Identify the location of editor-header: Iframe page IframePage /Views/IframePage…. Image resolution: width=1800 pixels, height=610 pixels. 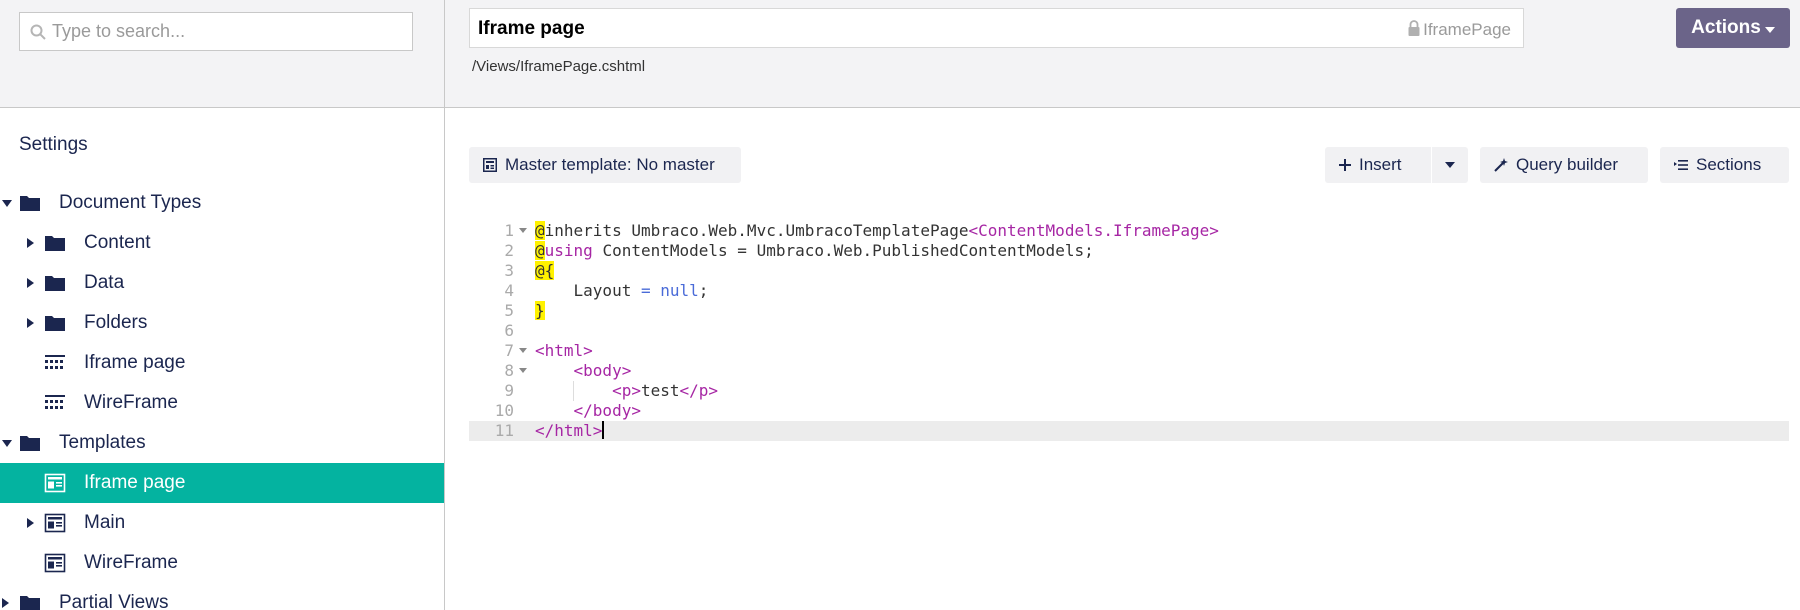
(1122, 54).